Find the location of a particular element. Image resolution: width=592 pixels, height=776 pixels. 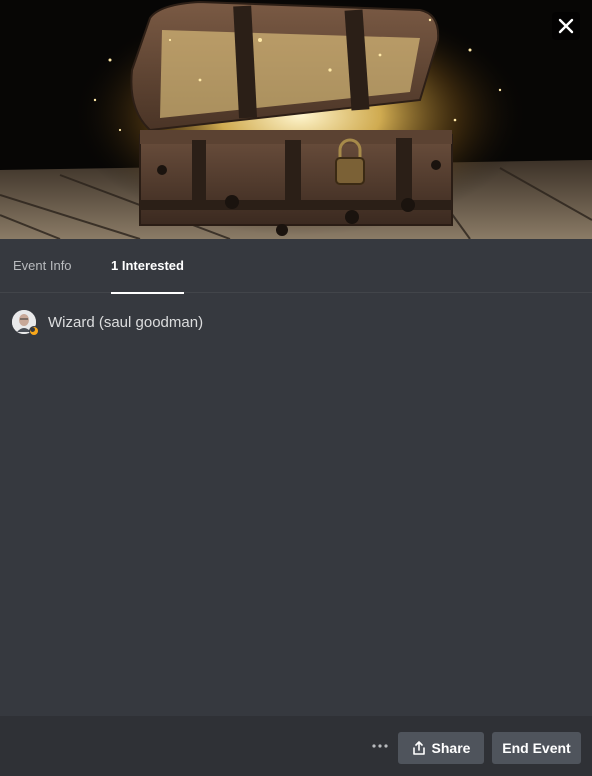

status-badge is located at coordinates (34, 331).